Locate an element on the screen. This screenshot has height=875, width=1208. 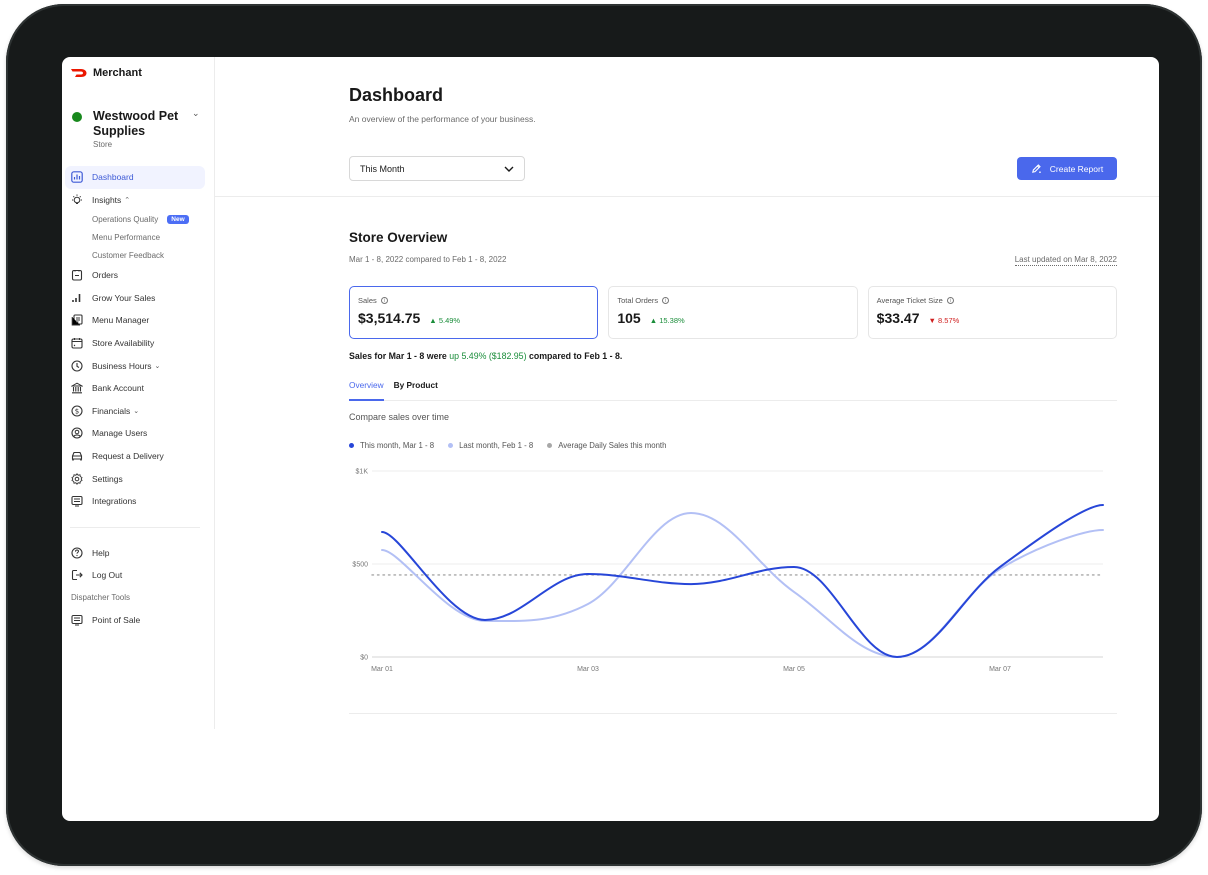
series-this-month-line is located at coordinates (742, 581).